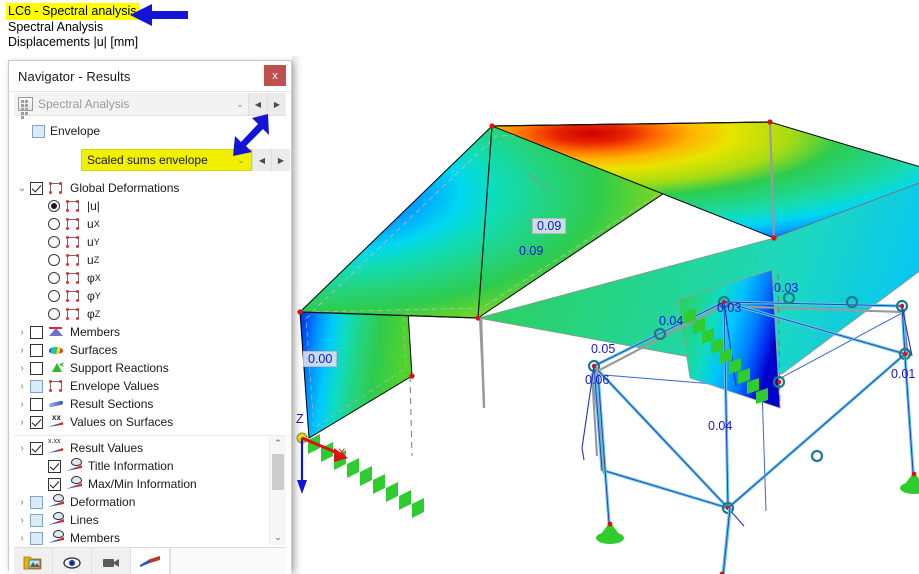 The width and height of the screenshot is (919, 574). I want to click on results-tab-button, so click(150, 561).